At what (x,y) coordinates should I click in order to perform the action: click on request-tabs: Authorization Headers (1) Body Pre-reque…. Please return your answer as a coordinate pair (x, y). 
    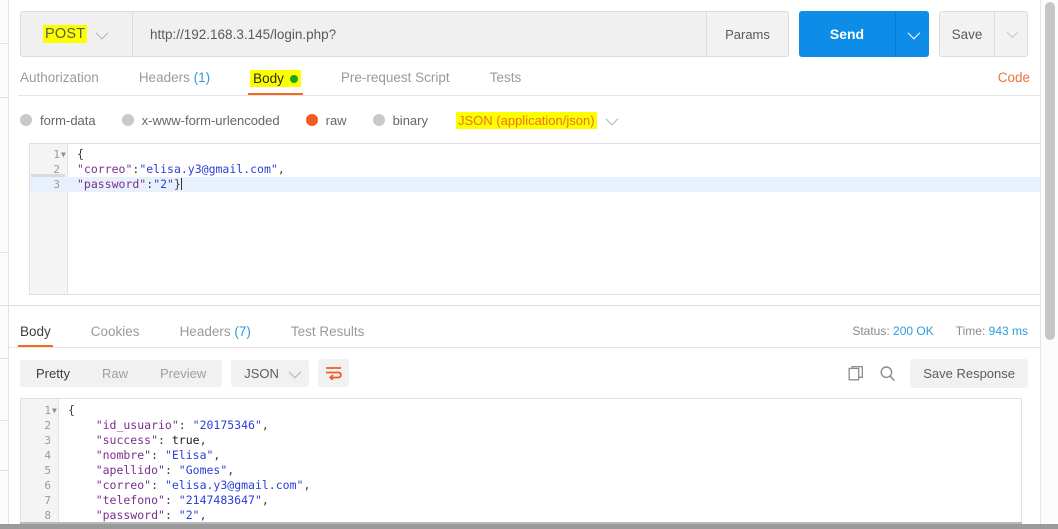
    Looking at the image, I should click on (524, 81).